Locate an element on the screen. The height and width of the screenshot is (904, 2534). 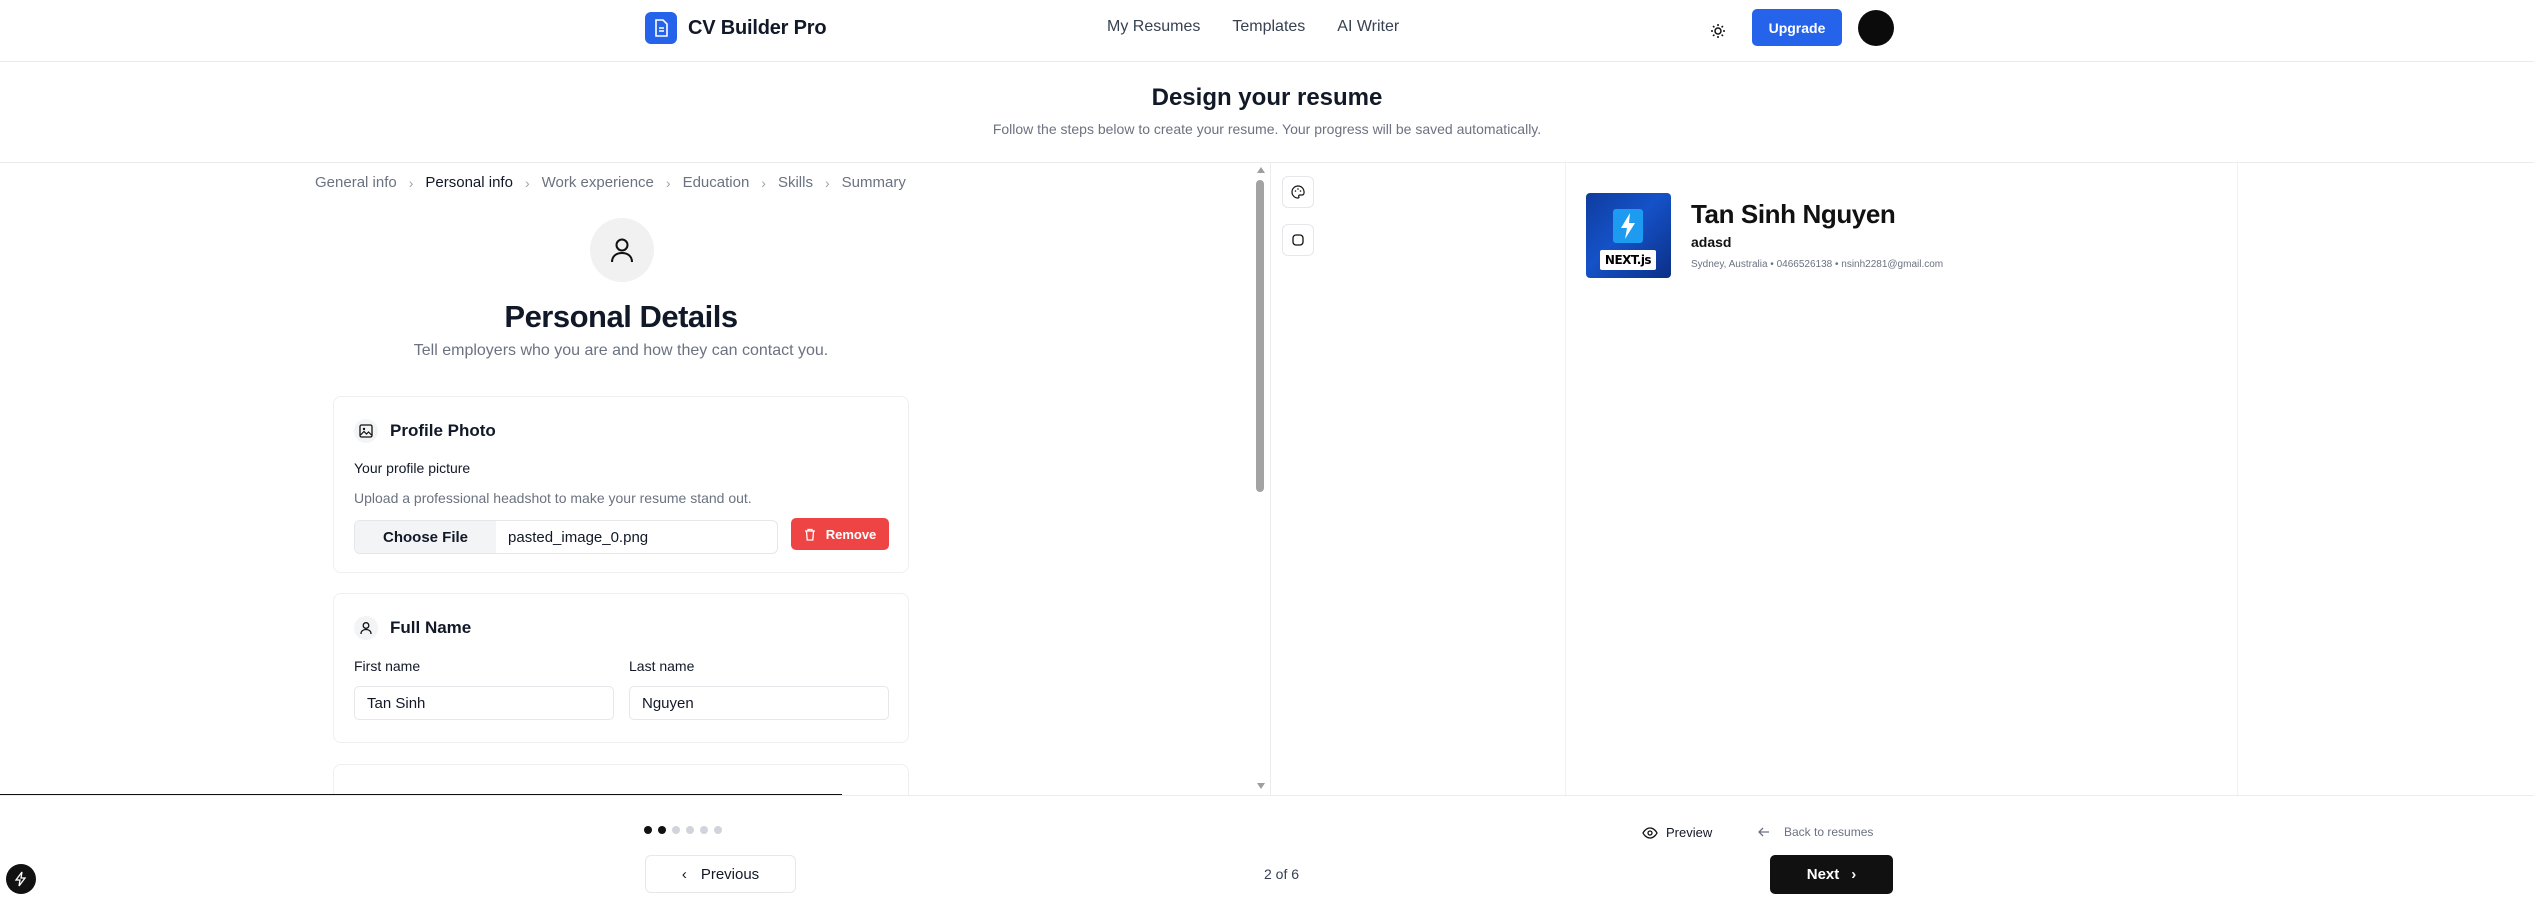
nav-my-resumes: My Resumes is located at coordinates (1153, 27).